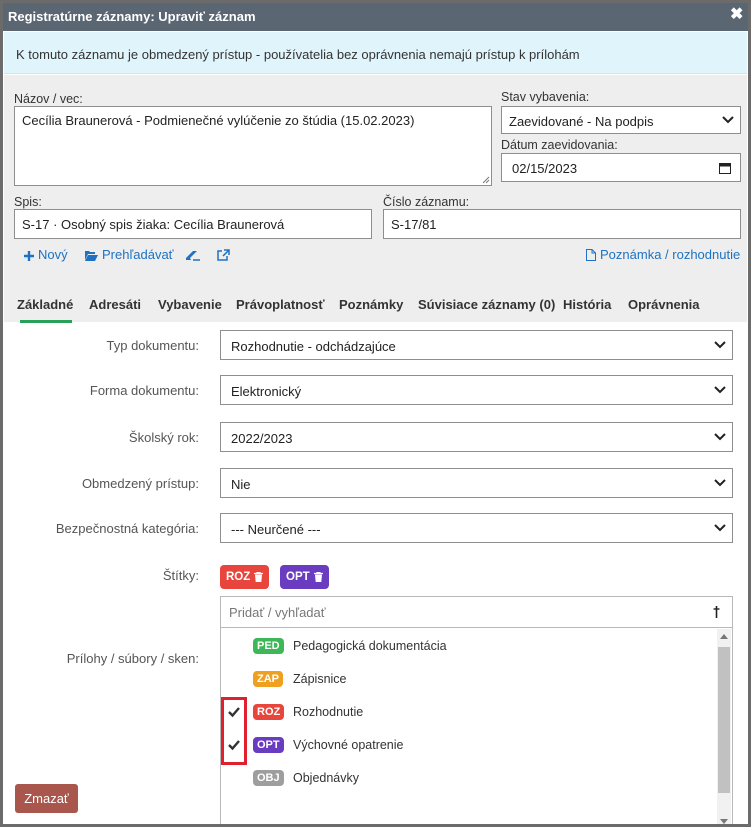 The image size is (751, 827). Describe the element at coordinates (298, 577) in the screenshot. I see `tag-opt-code: OPT` at that location.